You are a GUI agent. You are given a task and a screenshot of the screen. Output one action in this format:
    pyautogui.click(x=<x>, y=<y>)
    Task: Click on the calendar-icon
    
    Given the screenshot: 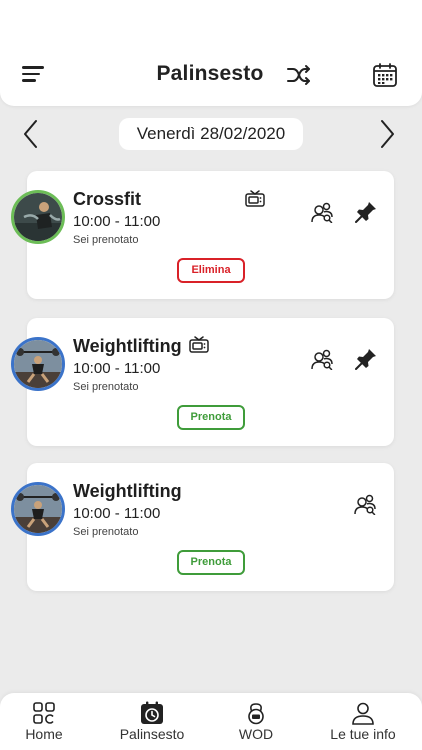 What is the action you would take?
    pyautogui.click(x=385, y=75)
    